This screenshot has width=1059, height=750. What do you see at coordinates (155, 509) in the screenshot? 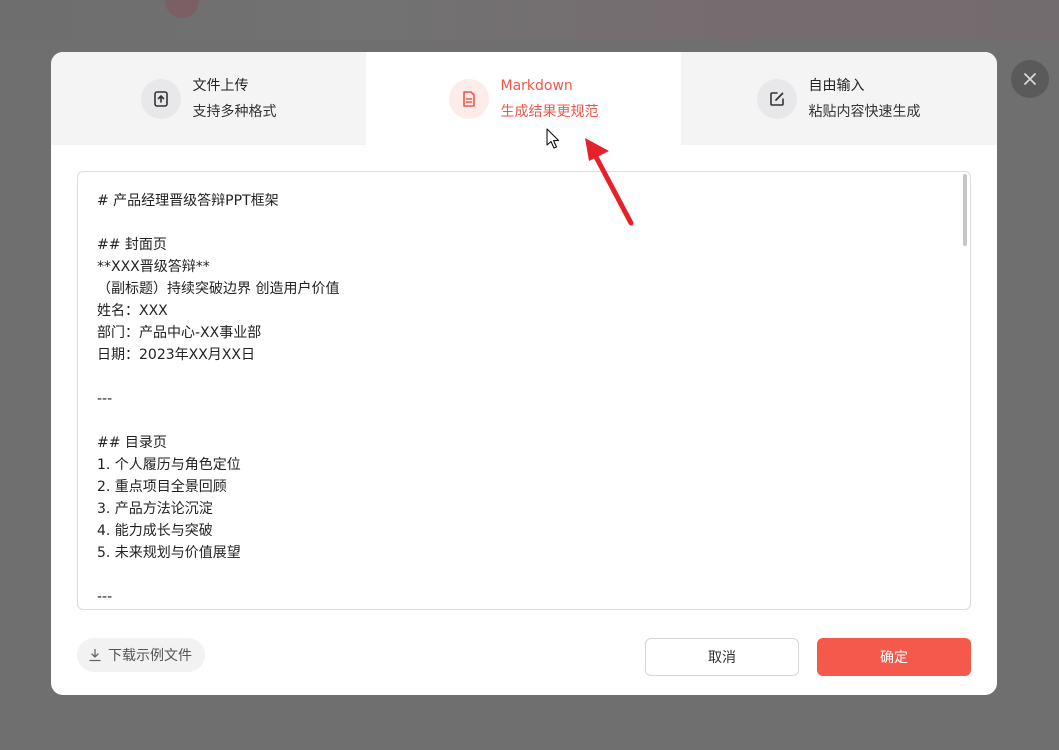
I see `editor-line: 3. 产品方法论沉淀` at bounding box center [155, 509].